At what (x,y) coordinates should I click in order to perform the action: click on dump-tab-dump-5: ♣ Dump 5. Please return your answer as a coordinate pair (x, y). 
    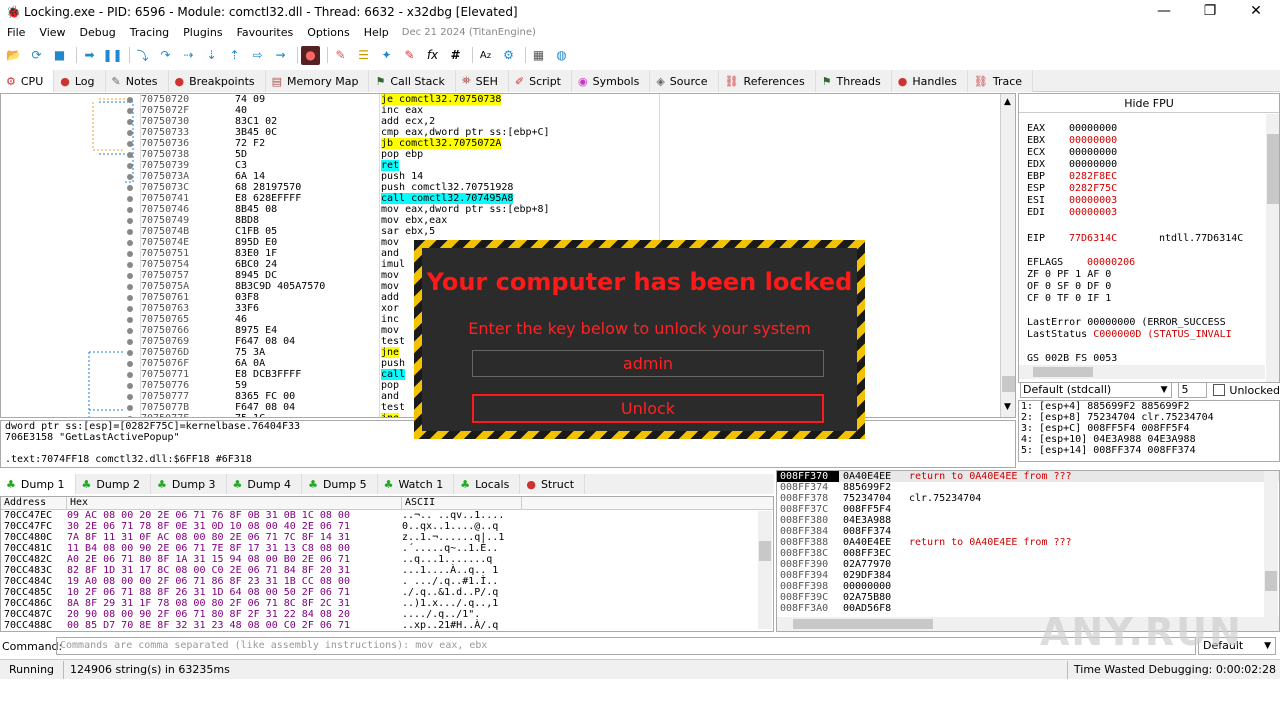
    Looking at the image, I should click on (340, 484).